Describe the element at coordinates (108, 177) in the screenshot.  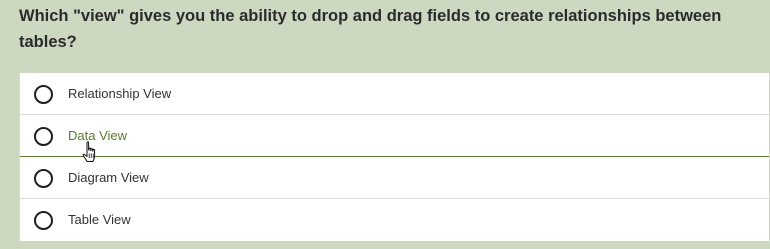
I see `option-label: Diagram View` at that location.